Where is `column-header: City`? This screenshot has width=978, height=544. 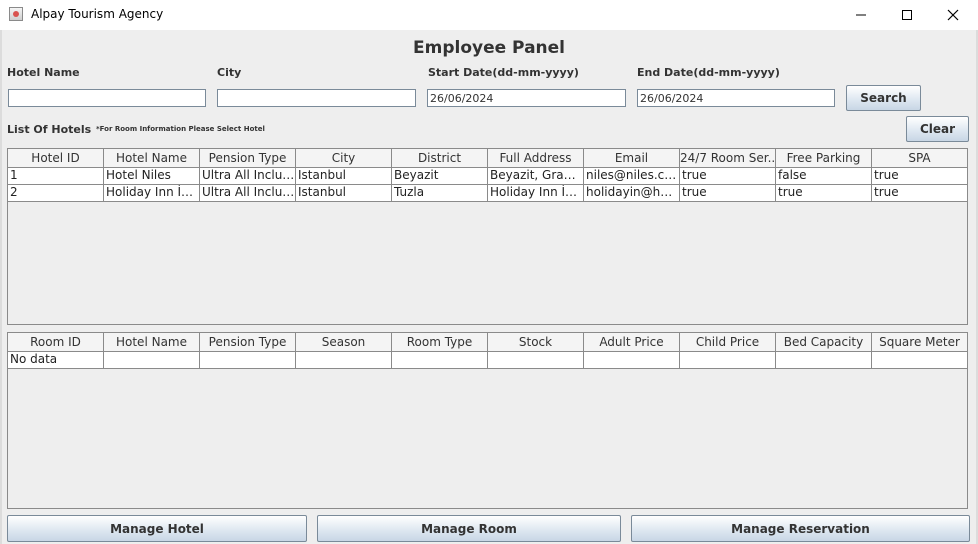
column-header: City is located at coordinates (344, 158).